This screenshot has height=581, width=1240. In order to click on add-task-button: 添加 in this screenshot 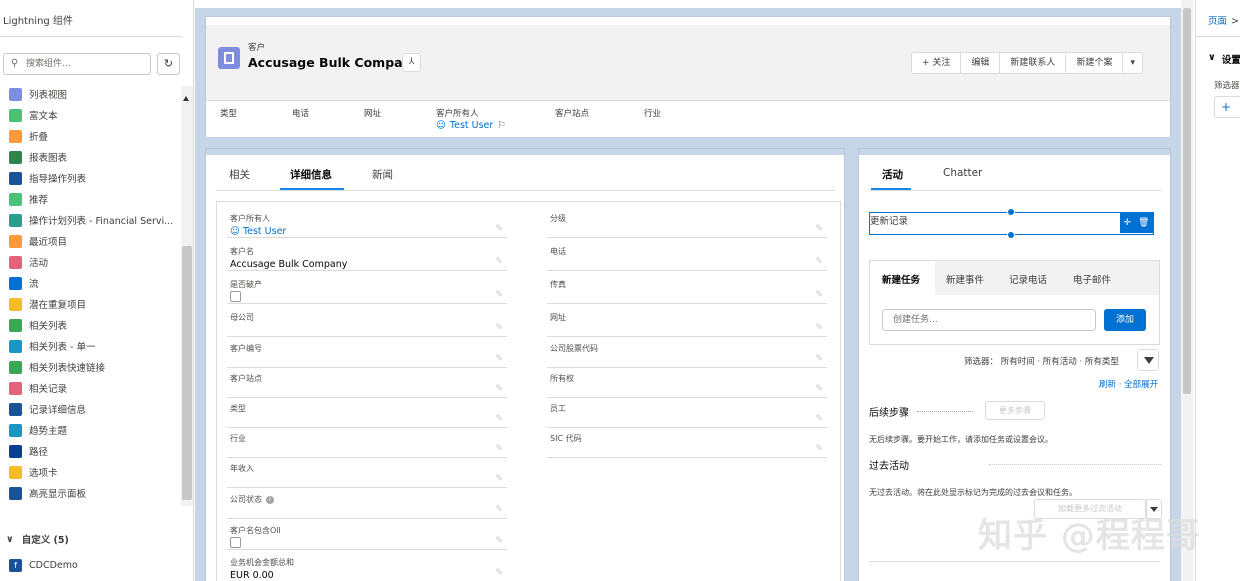, I will do `click(1125, 320)`.